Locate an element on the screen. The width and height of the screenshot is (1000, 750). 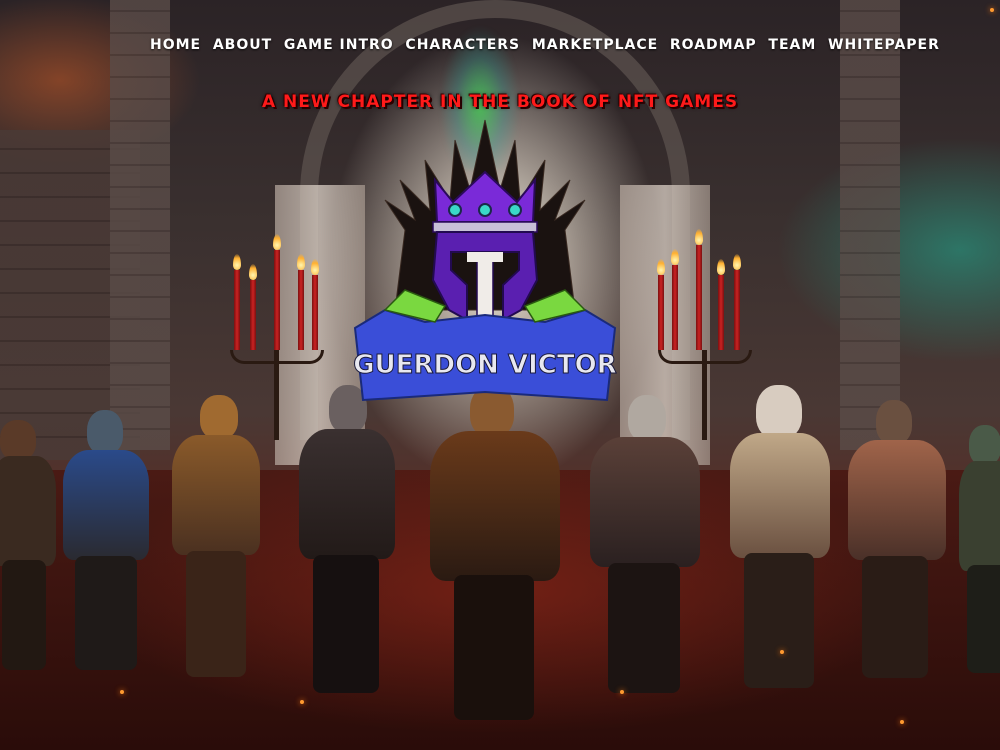
nav-home: HOME is located at coordinates (175, 45).